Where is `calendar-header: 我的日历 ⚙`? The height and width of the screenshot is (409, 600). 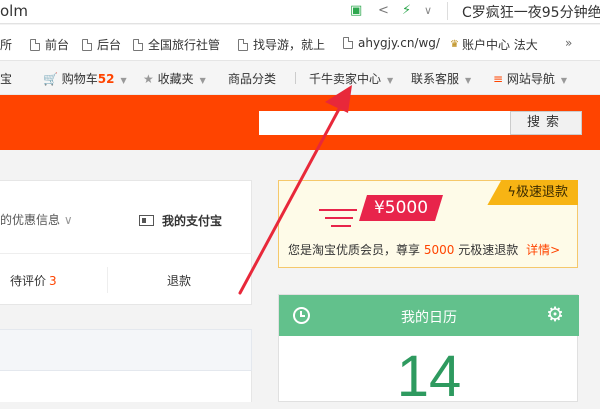 calendar-header: 我的日历 ⚙ is located at coordinates (429, 315).